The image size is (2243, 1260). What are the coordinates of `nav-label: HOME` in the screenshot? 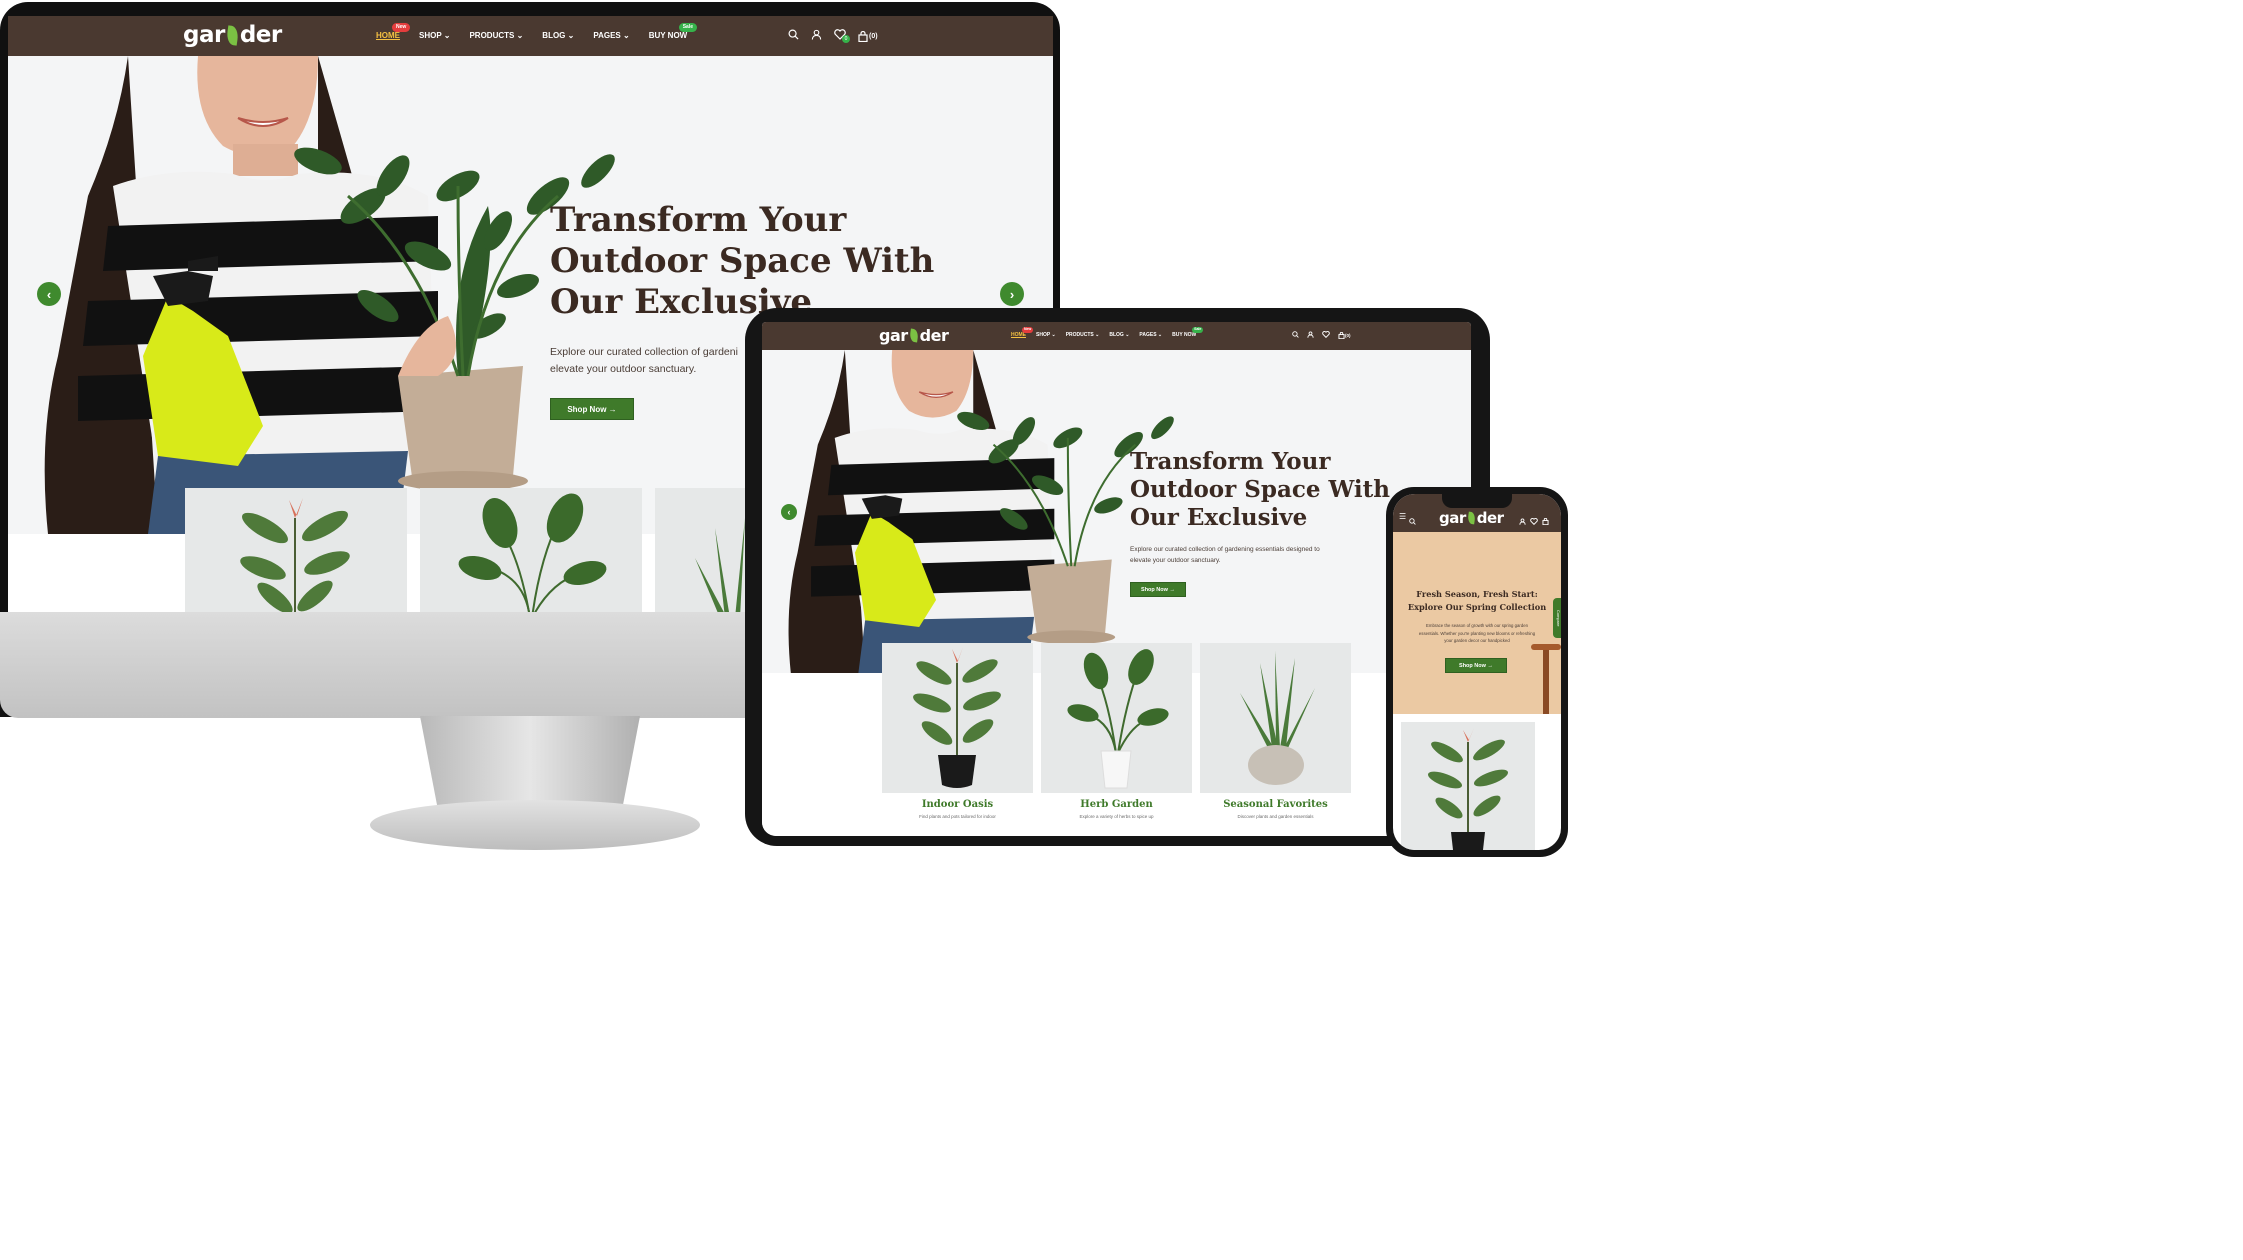 It's located at (1018, 335).